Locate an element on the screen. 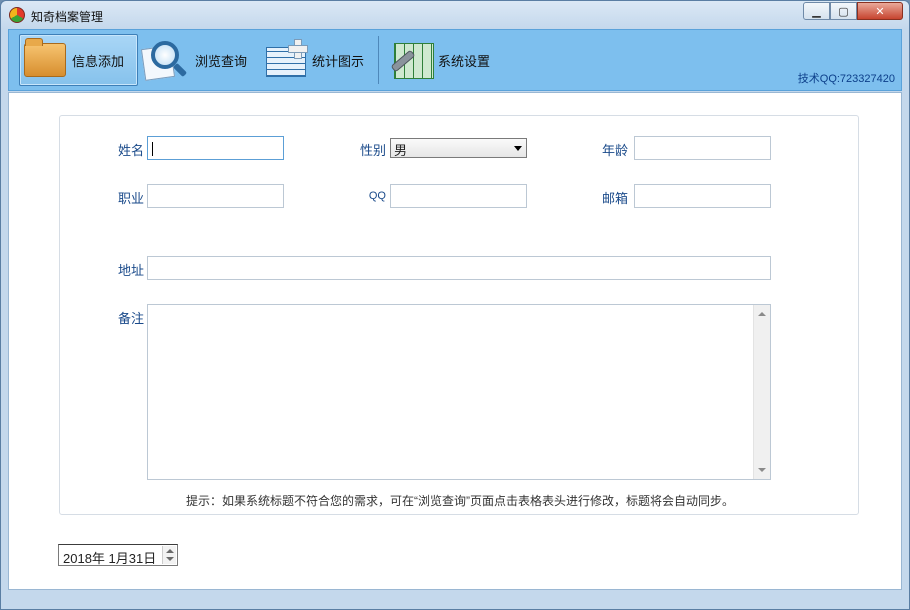 The height and width of the screenshot is (610, 910). age-input is located at coordinates (702, 148).